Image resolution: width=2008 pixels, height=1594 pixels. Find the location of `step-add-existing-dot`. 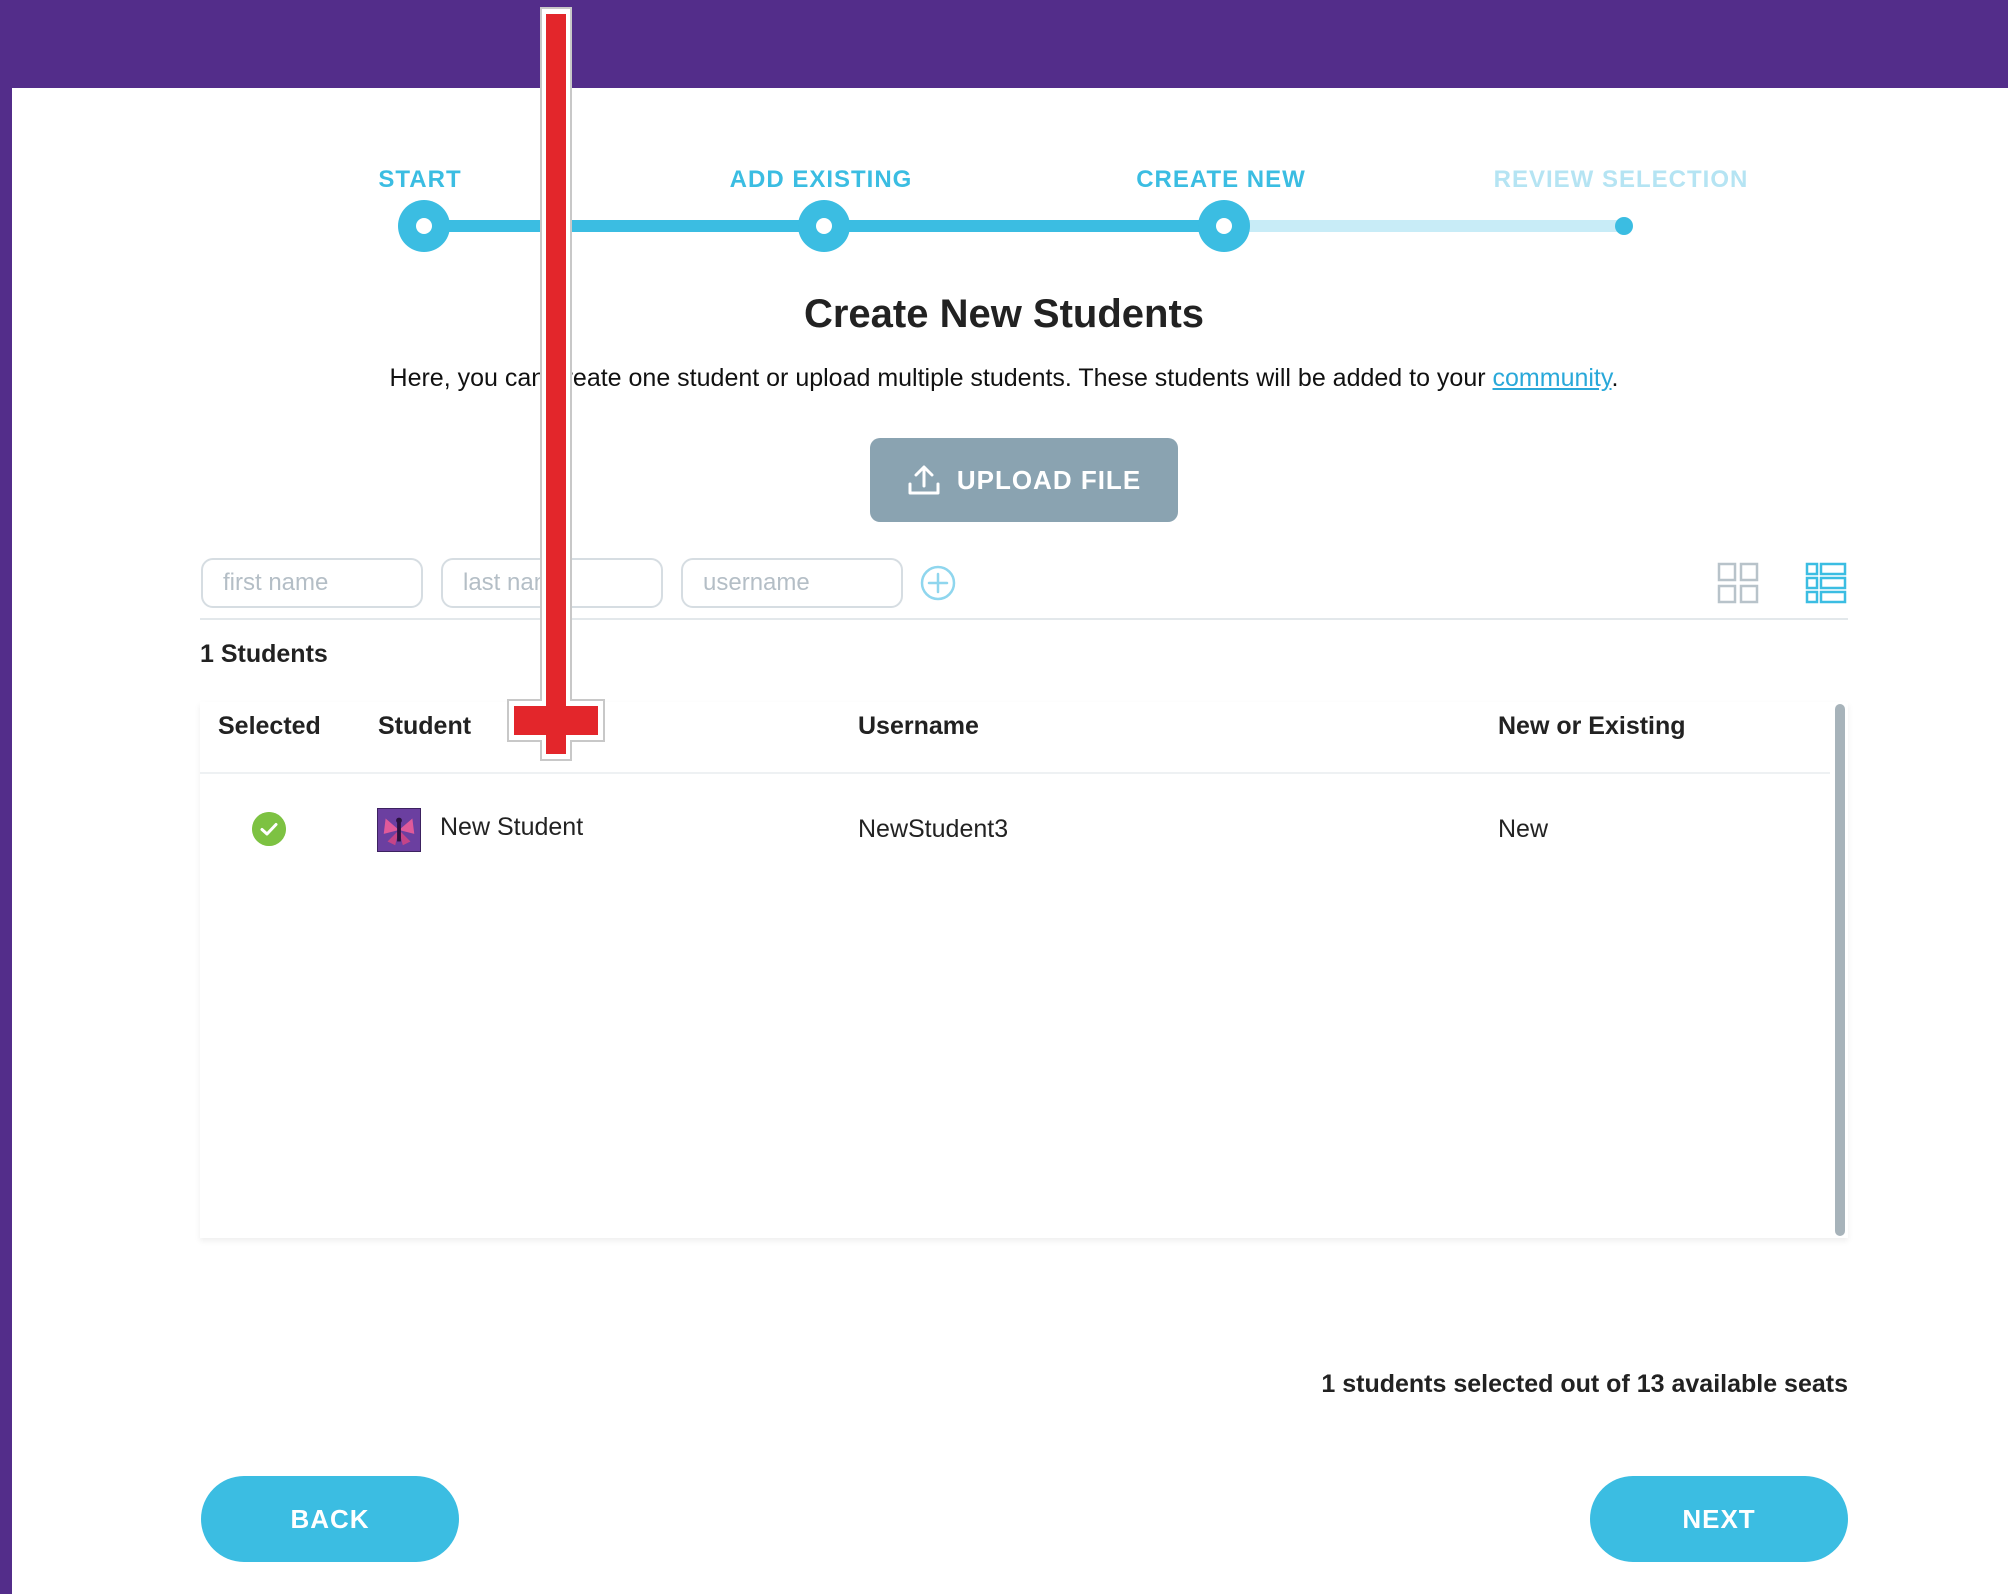

step-add-existing-dot is located at coordinates (824, 226).